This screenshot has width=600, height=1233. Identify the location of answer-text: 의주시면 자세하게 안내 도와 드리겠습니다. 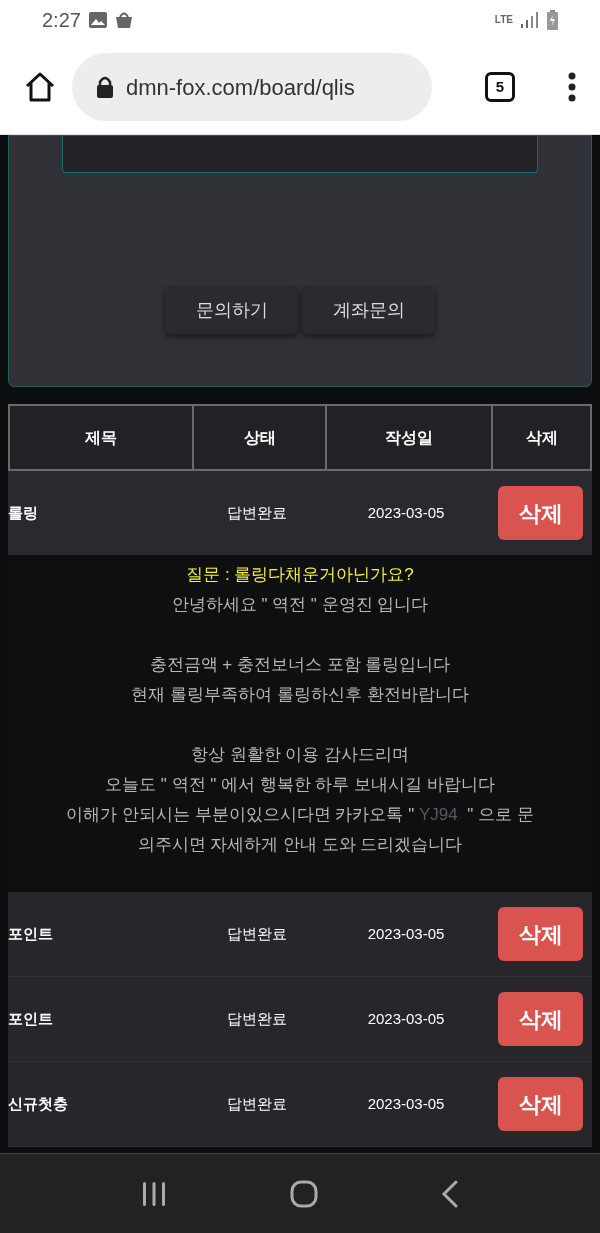
(300, 845).